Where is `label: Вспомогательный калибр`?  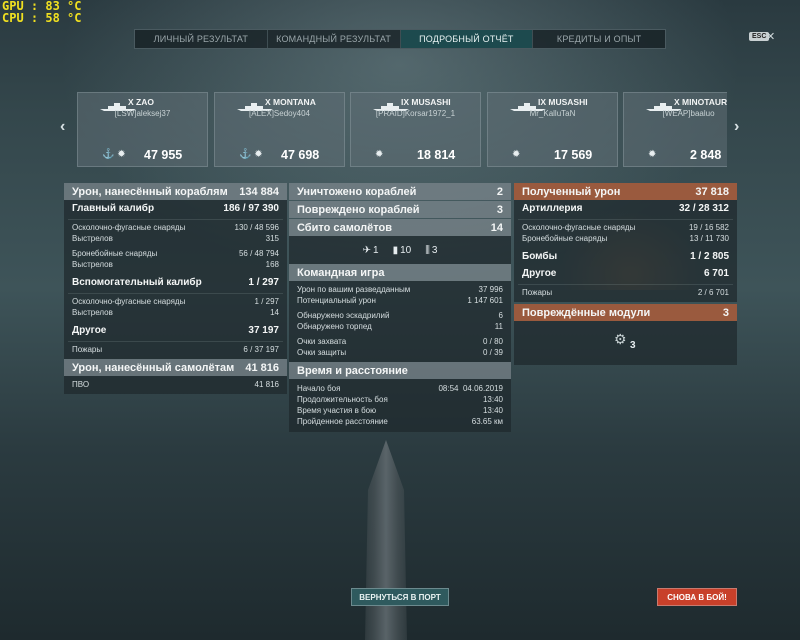
label: Вспомогательный калибр is located at coordinates (137, 282).